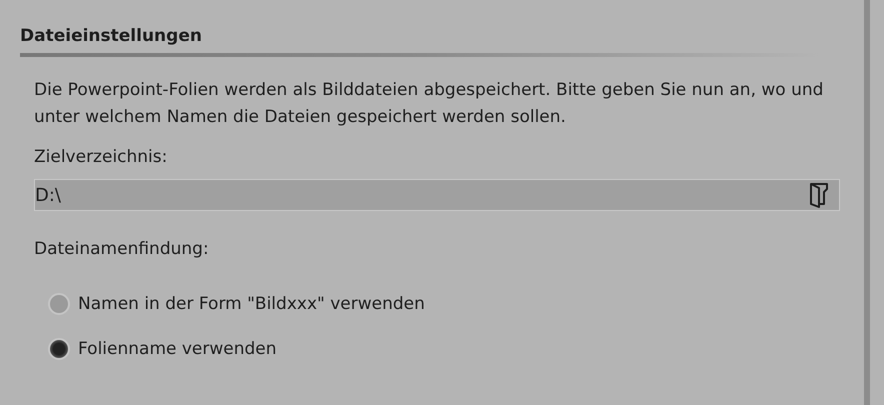 The height and width of the screenshot is (405, 884). Describe the element at coordinates (101, 157) in the screenshot. I see `field-label: Zielverzeichnis:` at that location.